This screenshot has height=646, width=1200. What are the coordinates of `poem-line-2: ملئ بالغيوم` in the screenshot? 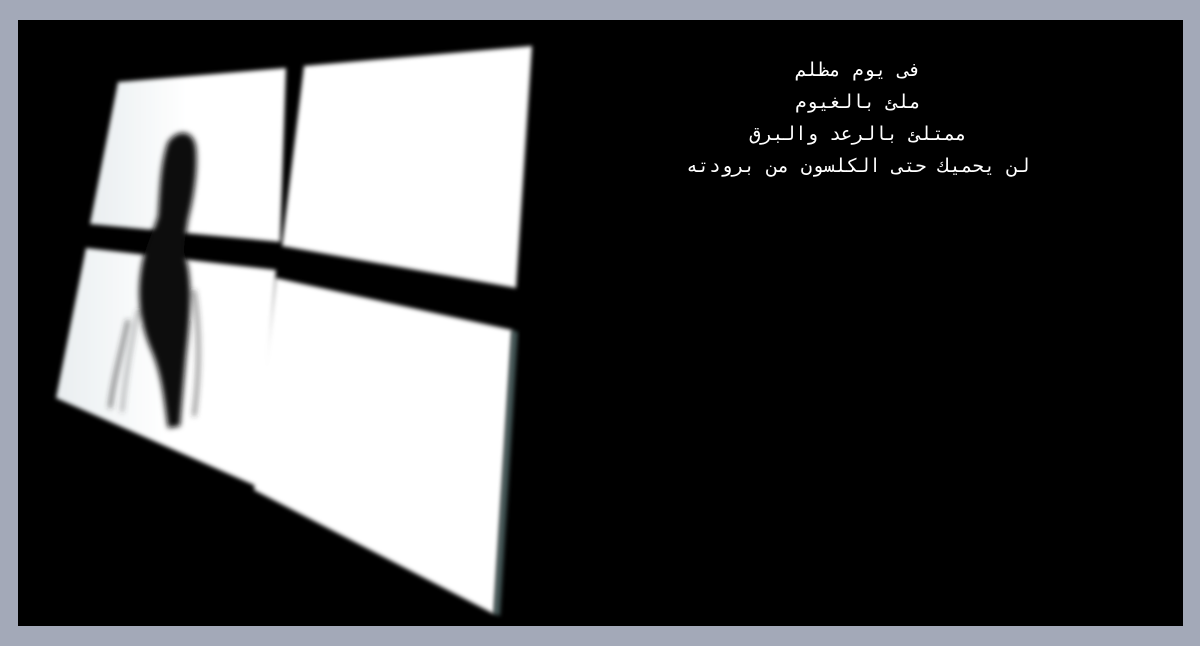 It's located at (858, 102).